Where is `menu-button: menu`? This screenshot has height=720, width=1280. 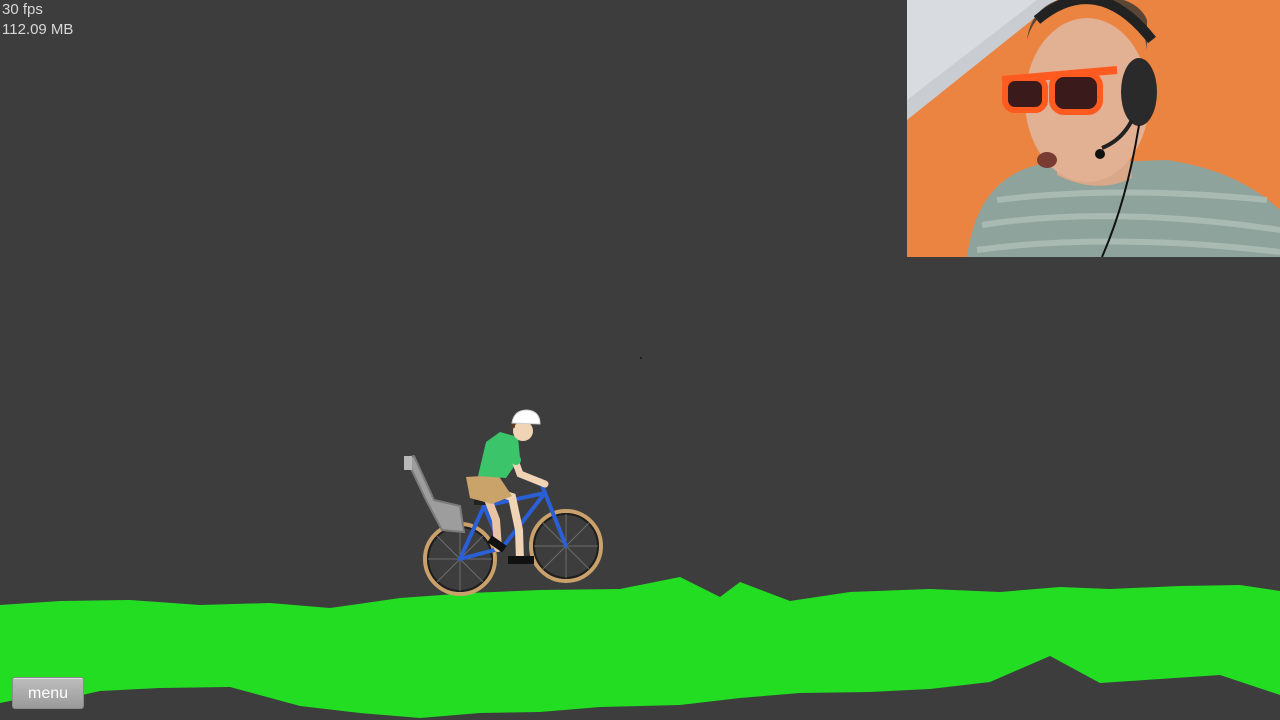 menu-button: menu is located at coordinates (48, 693).